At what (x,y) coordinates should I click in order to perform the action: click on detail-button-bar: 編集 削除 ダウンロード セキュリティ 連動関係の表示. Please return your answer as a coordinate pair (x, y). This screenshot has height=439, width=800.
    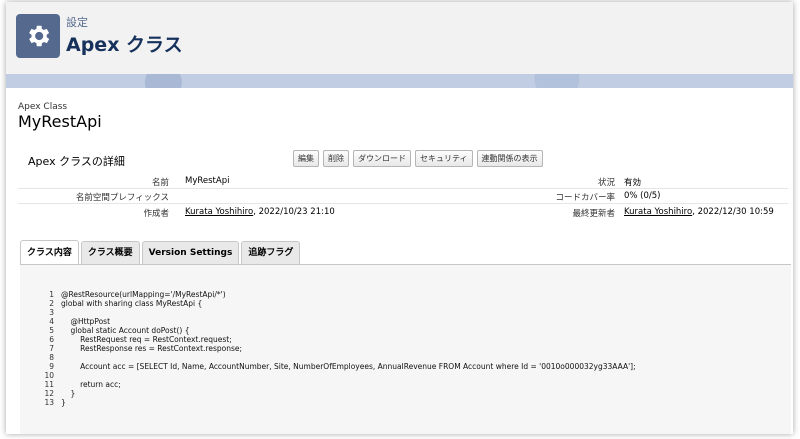
    Looking at the image, I should click on (418, 158).